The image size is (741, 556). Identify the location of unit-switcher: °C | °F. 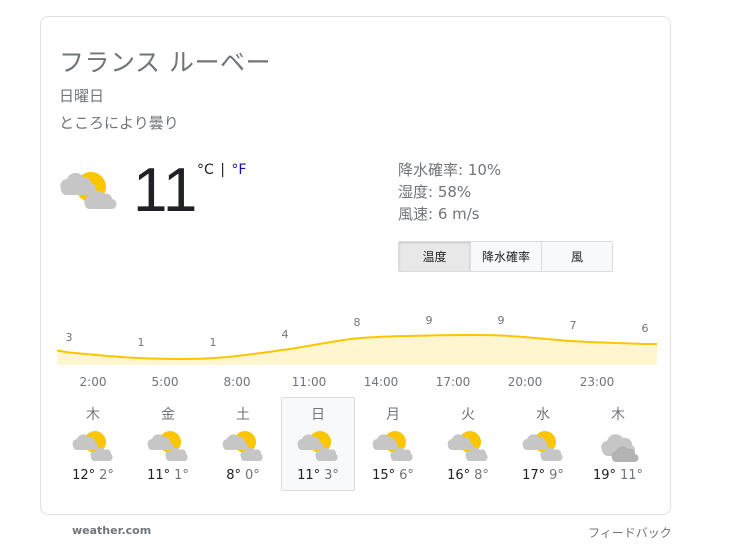
(221, 170).